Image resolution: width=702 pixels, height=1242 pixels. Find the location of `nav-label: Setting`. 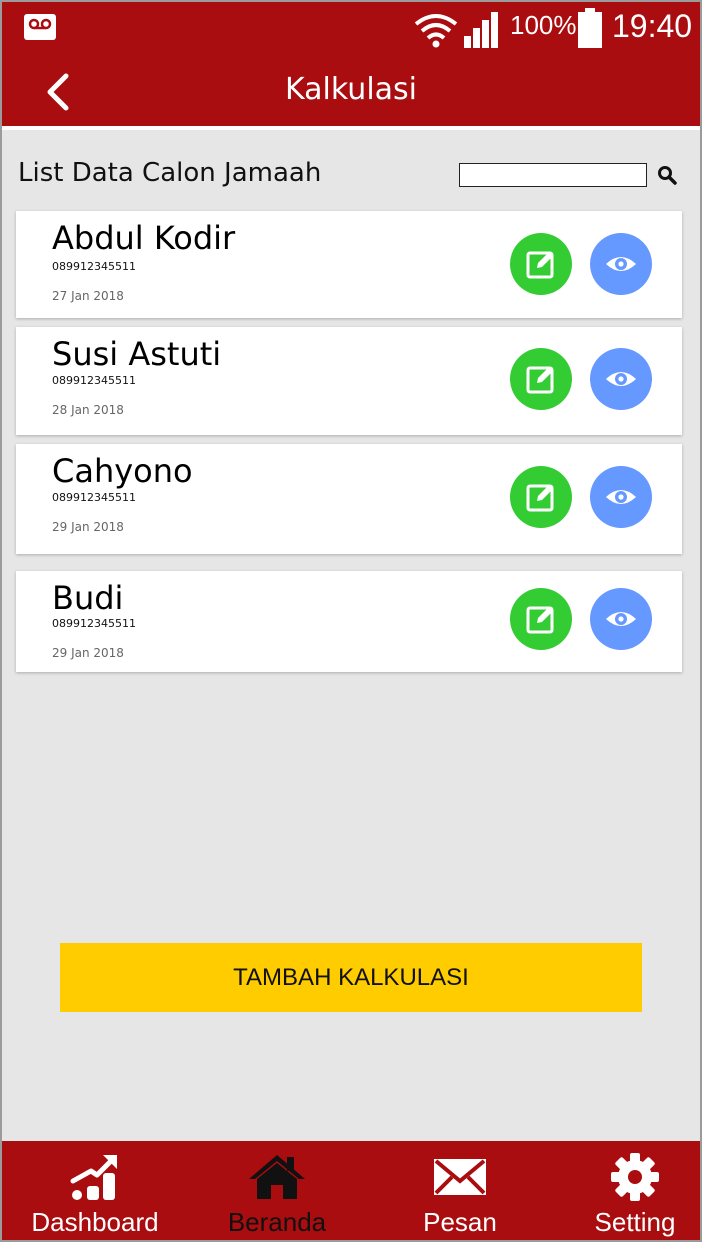

nav-label: Setting is located at coordinates (635, 1222).